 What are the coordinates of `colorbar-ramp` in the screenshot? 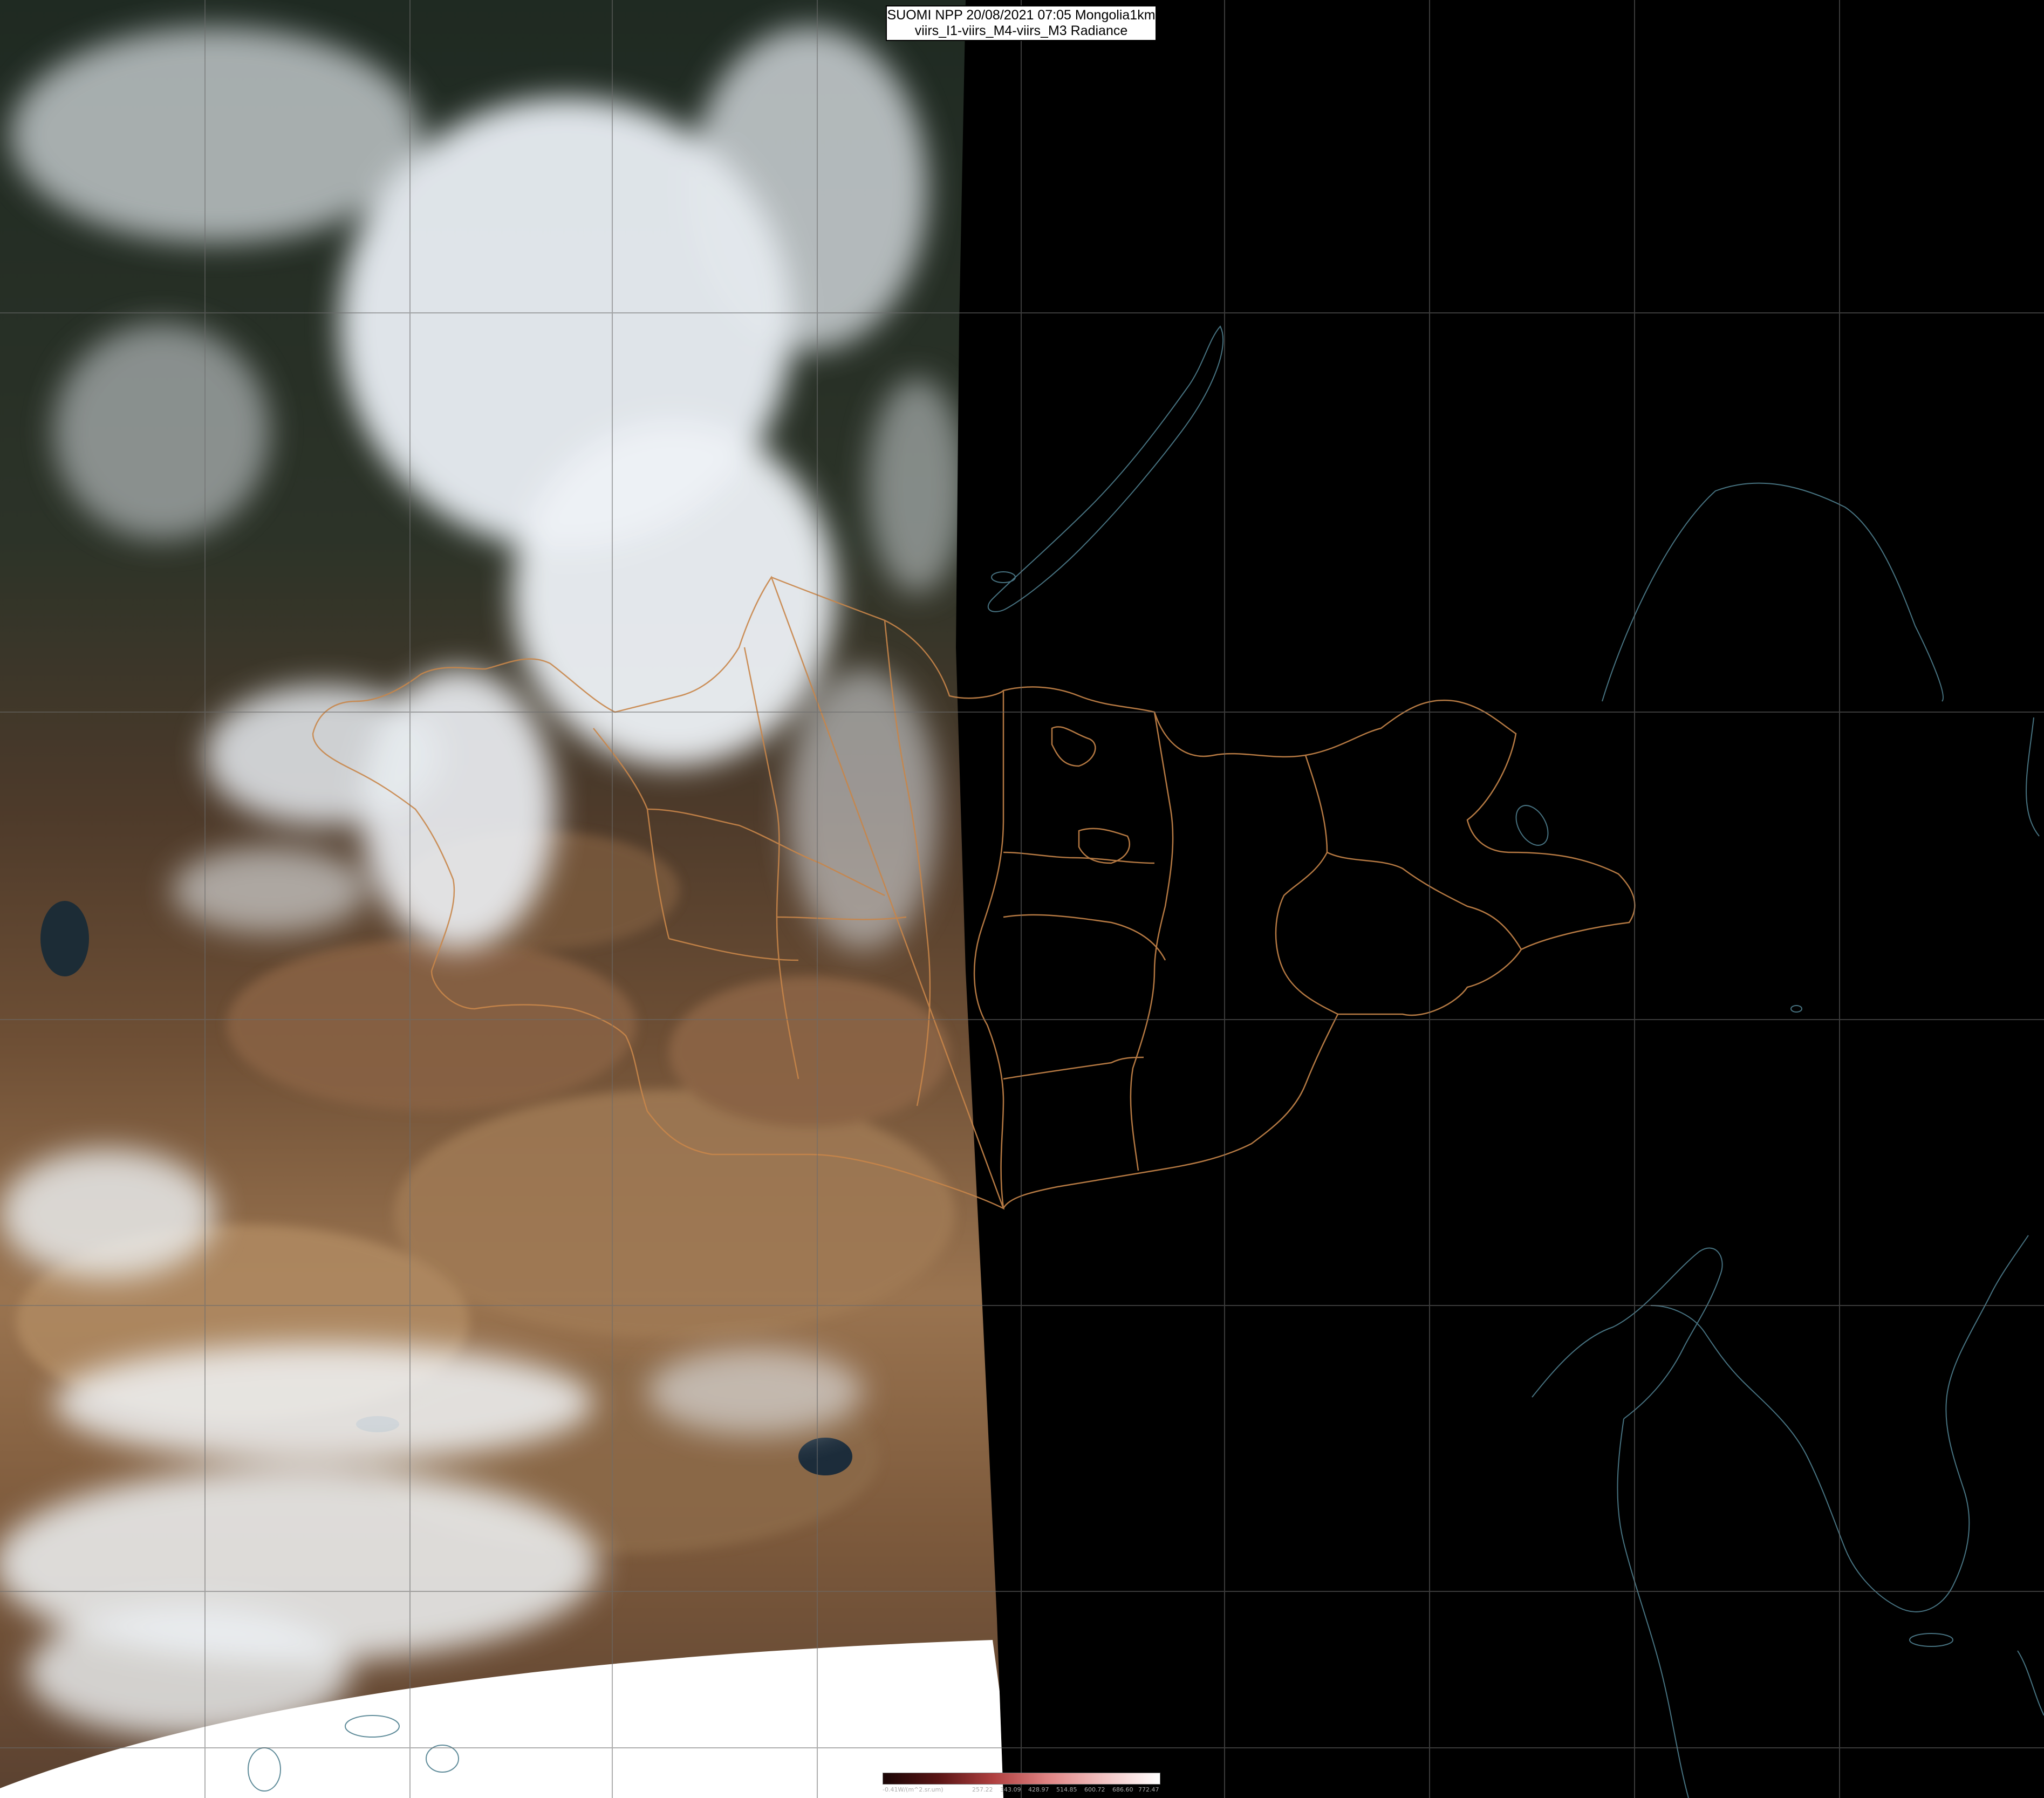 It's located at (1021, 1779).